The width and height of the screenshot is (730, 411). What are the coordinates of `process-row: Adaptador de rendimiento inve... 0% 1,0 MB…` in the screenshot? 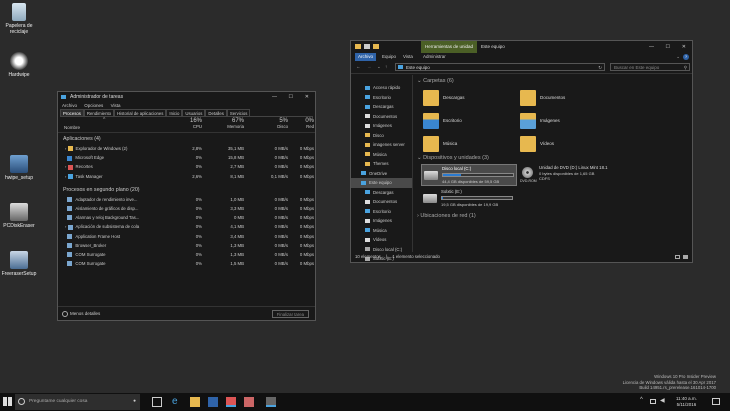 It's located at (186, 199).